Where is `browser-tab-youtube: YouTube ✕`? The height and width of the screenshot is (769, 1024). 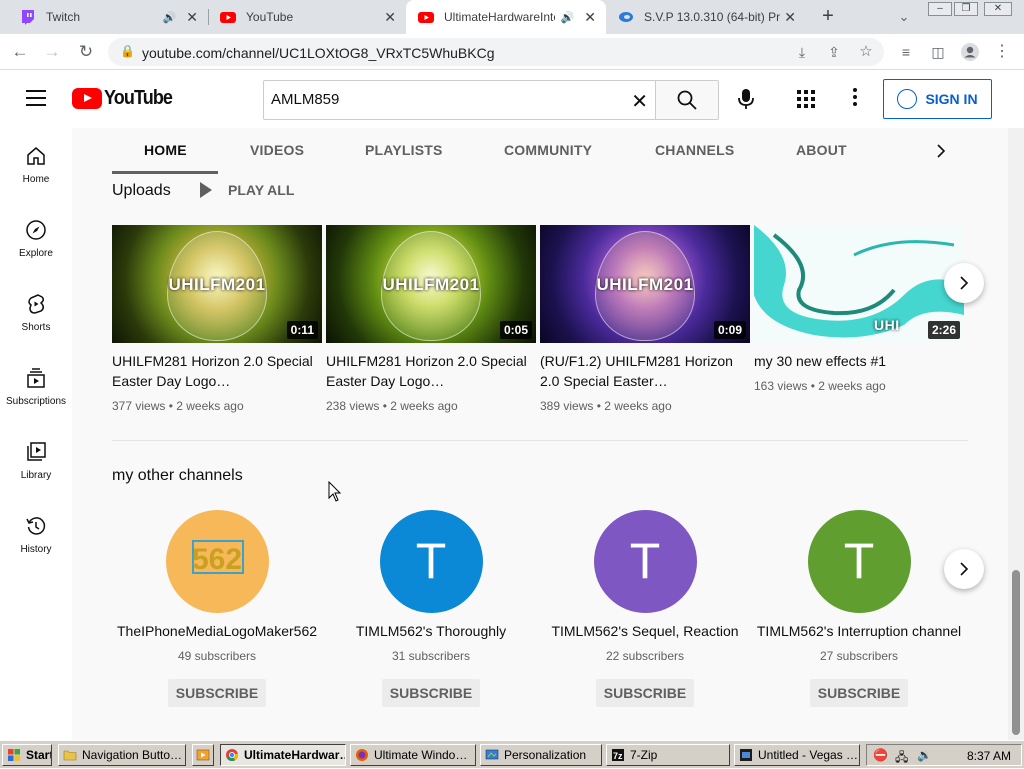 browser-tab-youtube: YouTube ✕ is located at coordinates (307, 17).